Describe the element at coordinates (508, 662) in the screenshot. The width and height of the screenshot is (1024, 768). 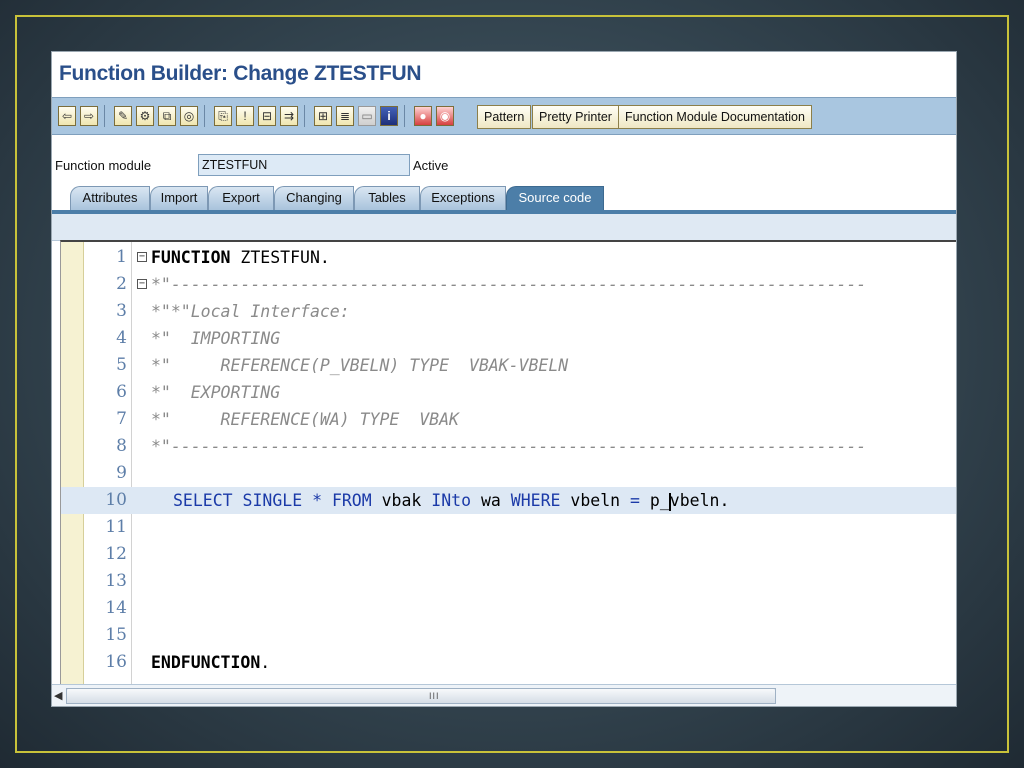
I see `code-line: 16 ENDFUNCTION.` at that location.